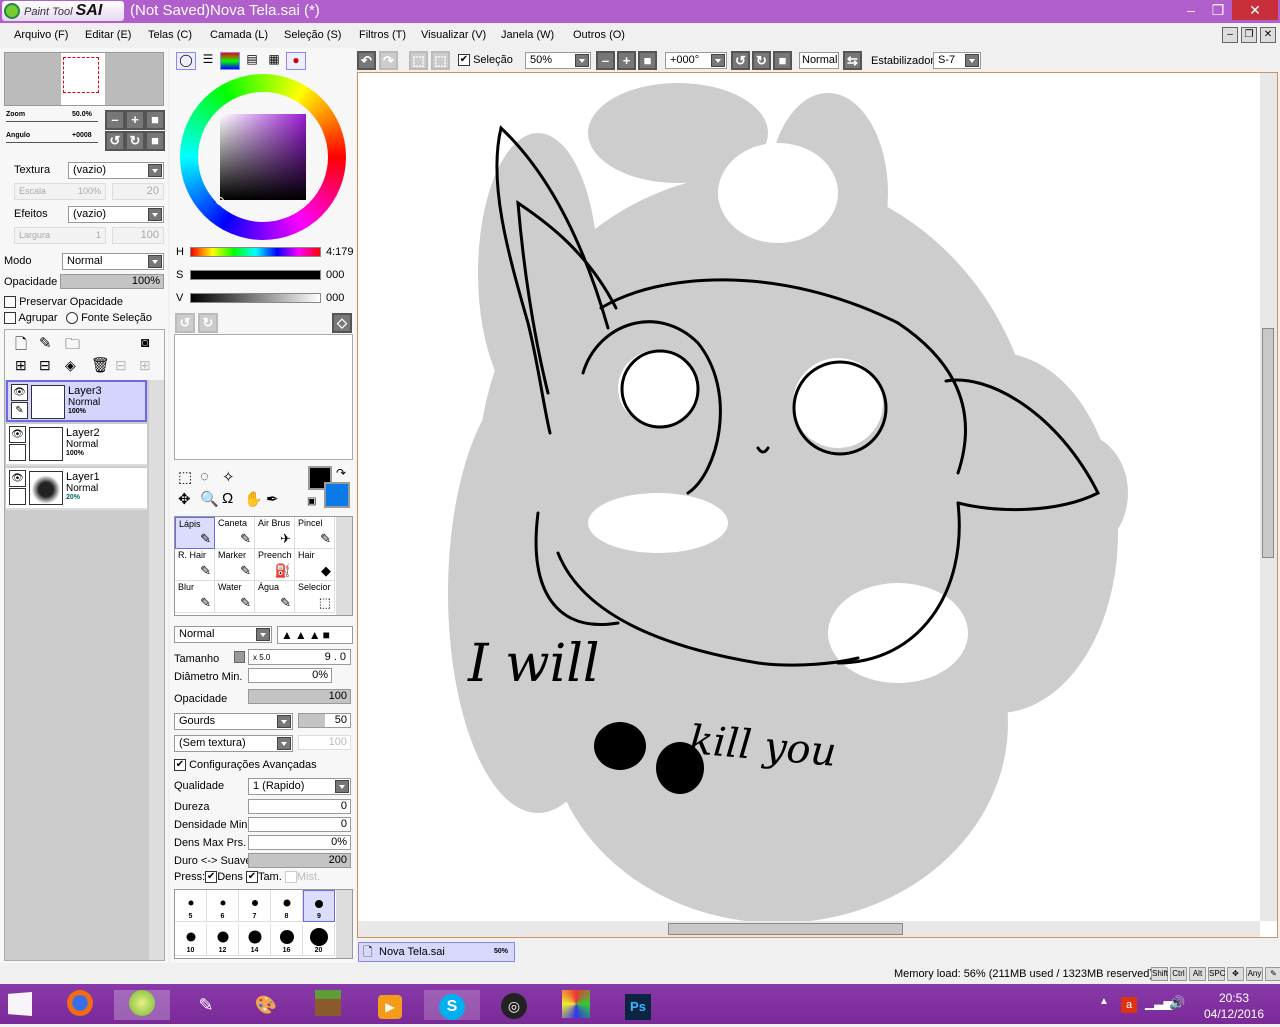 This screenshot has height=1027, width=1280. I want to click on key-indicator: Ctrl, so click(1178, 974).